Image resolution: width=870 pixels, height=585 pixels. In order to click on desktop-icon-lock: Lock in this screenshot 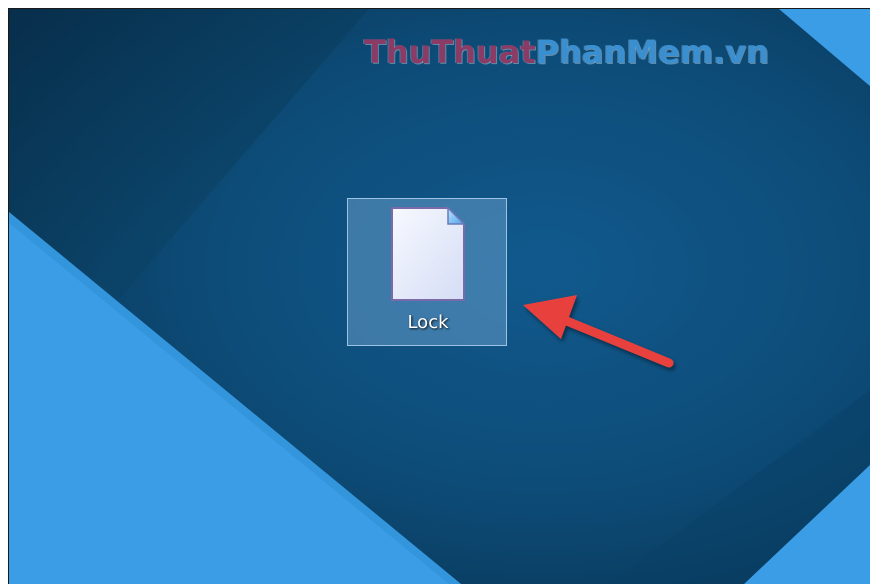, I will do `click(427, 272)`.